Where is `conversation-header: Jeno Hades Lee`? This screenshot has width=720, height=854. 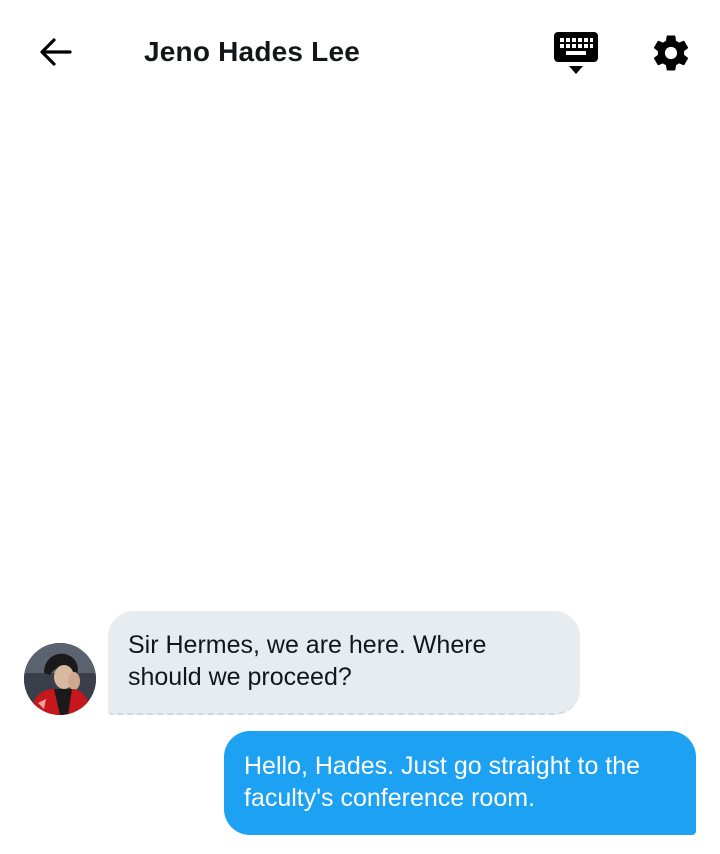 conversation-header: Jeno Hades Lee is located at coordinates (360, 52).